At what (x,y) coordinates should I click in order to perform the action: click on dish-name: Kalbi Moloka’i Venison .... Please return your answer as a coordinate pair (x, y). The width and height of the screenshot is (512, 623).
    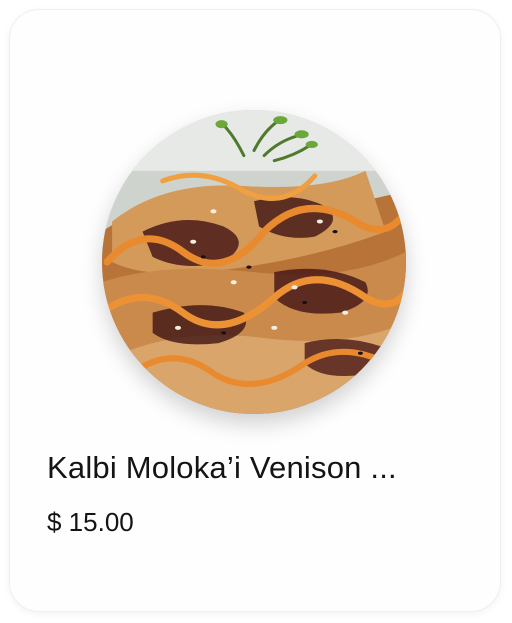
    Looking at the image, I should click on (222, 467).